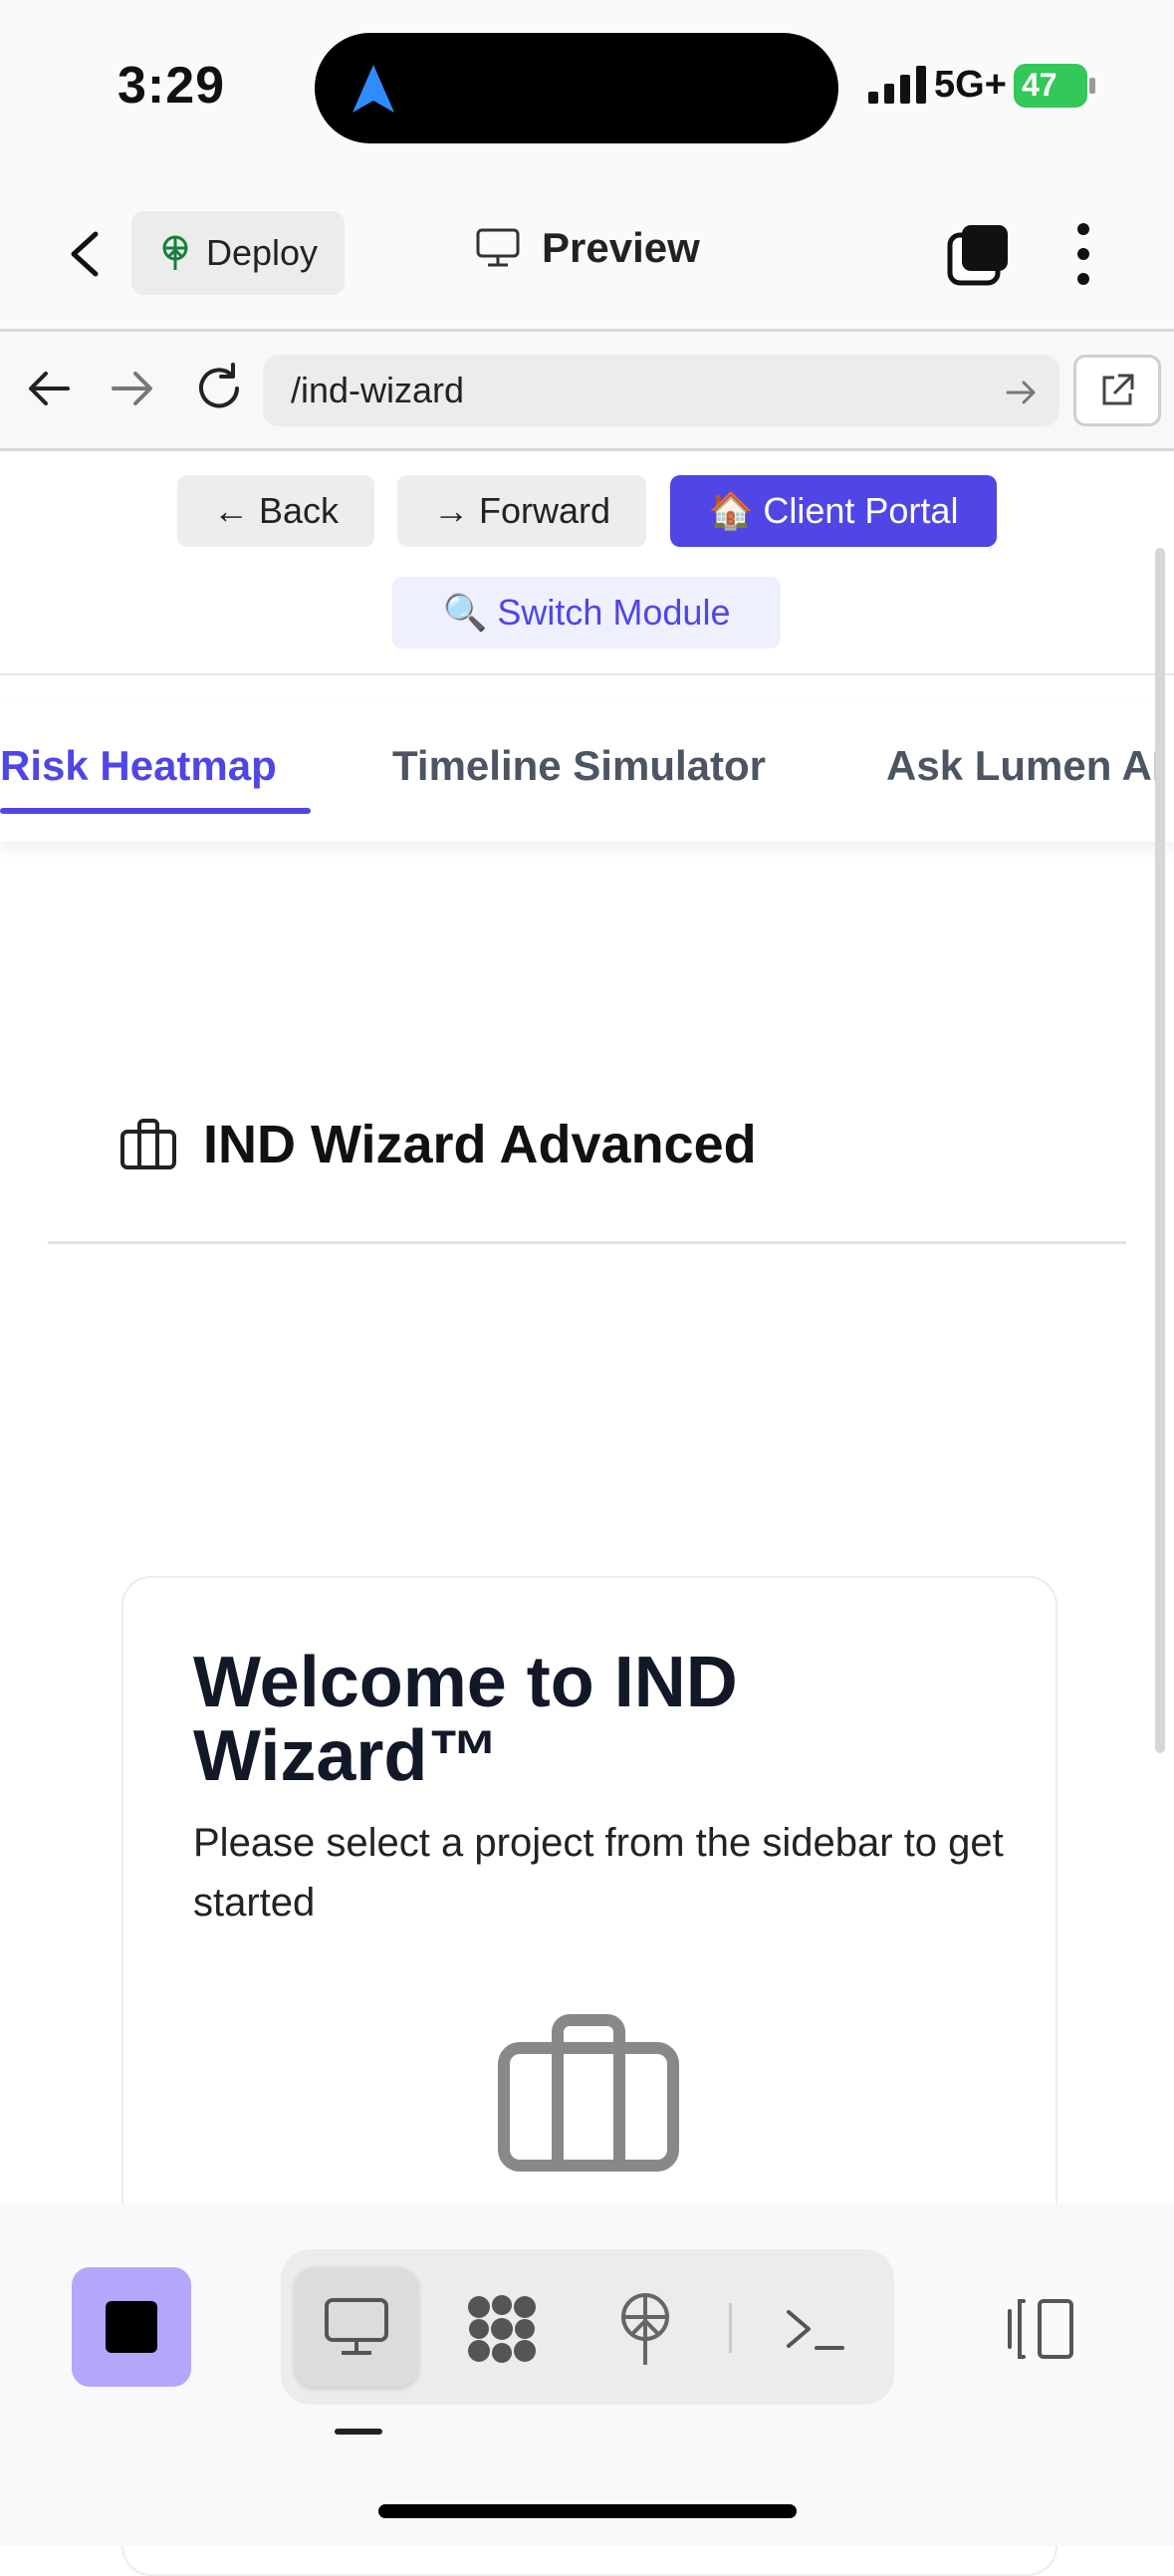 The image size is (1174, 2576). I want to click on toolbar-separator, so click(730, 2328).